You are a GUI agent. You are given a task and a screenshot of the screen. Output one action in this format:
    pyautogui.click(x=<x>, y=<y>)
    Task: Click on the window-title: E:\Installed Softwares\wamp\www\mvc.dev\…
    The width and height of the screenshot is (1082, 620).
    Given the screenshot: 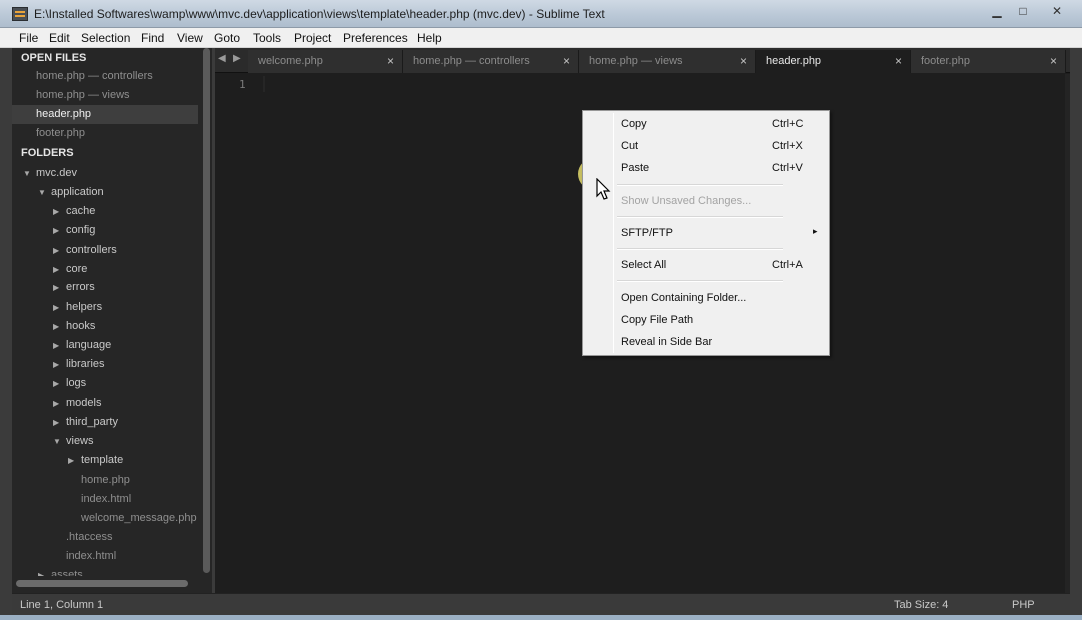 What is the action you would take?
    pyautogui.click(x=319, y=14)
    